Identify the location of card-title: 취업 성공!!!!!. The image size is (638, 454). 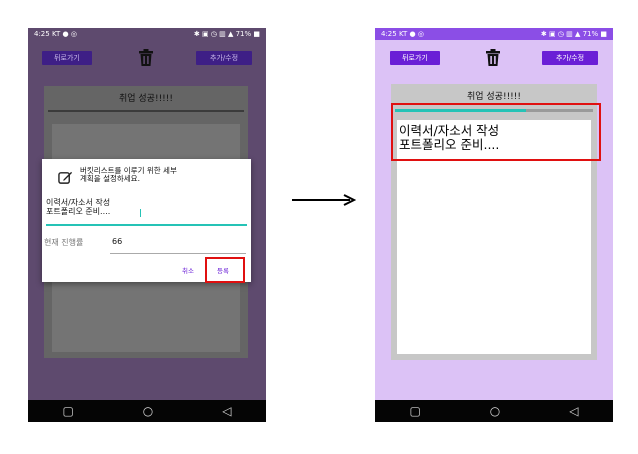
(146, 98).